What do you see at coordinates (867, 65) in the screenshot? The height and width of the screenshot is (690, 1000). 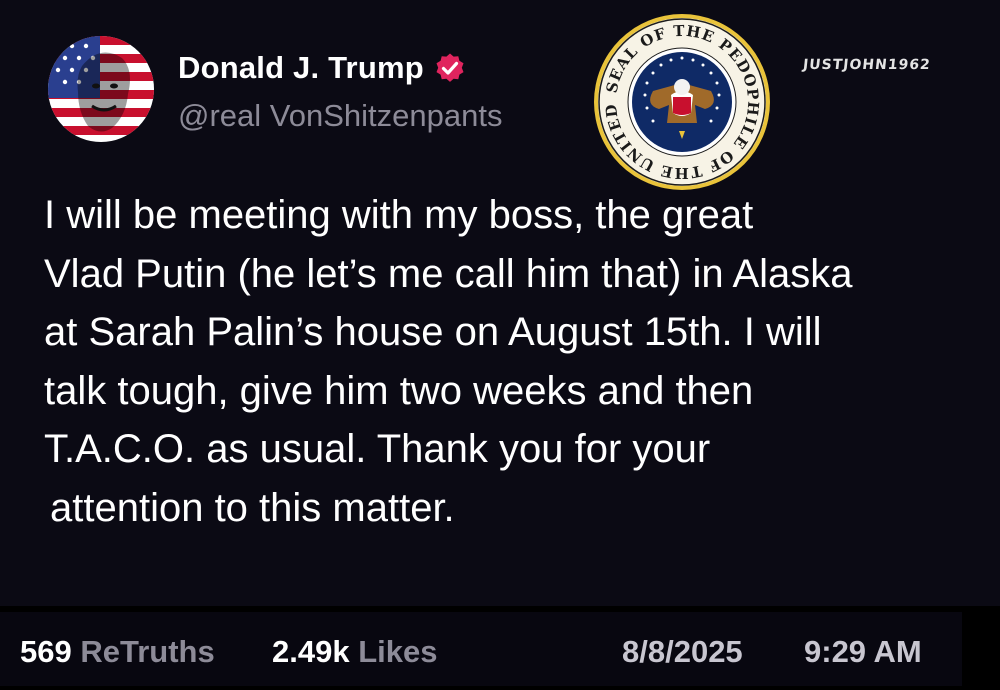 I see `watermark-text: JUSTJOHN1962` at bounding box center [867, 65].